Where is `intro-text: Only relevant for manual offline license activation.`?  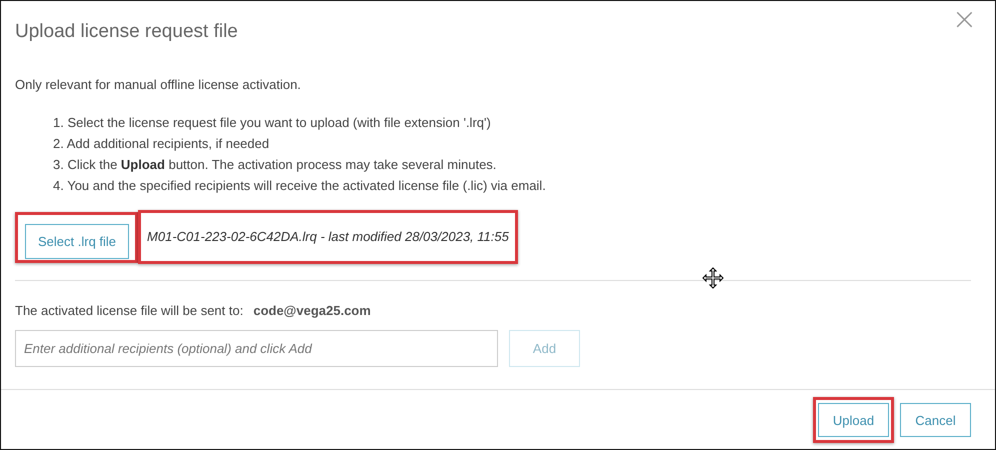
intro-text: Only relevant for manual offline license activation. is located at coordinates (158, 84).